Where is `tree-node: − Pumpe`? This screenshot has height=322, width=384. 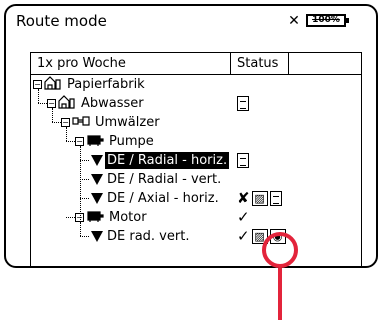 tree-node: − Pumpe is located at coordinates (115, 141).